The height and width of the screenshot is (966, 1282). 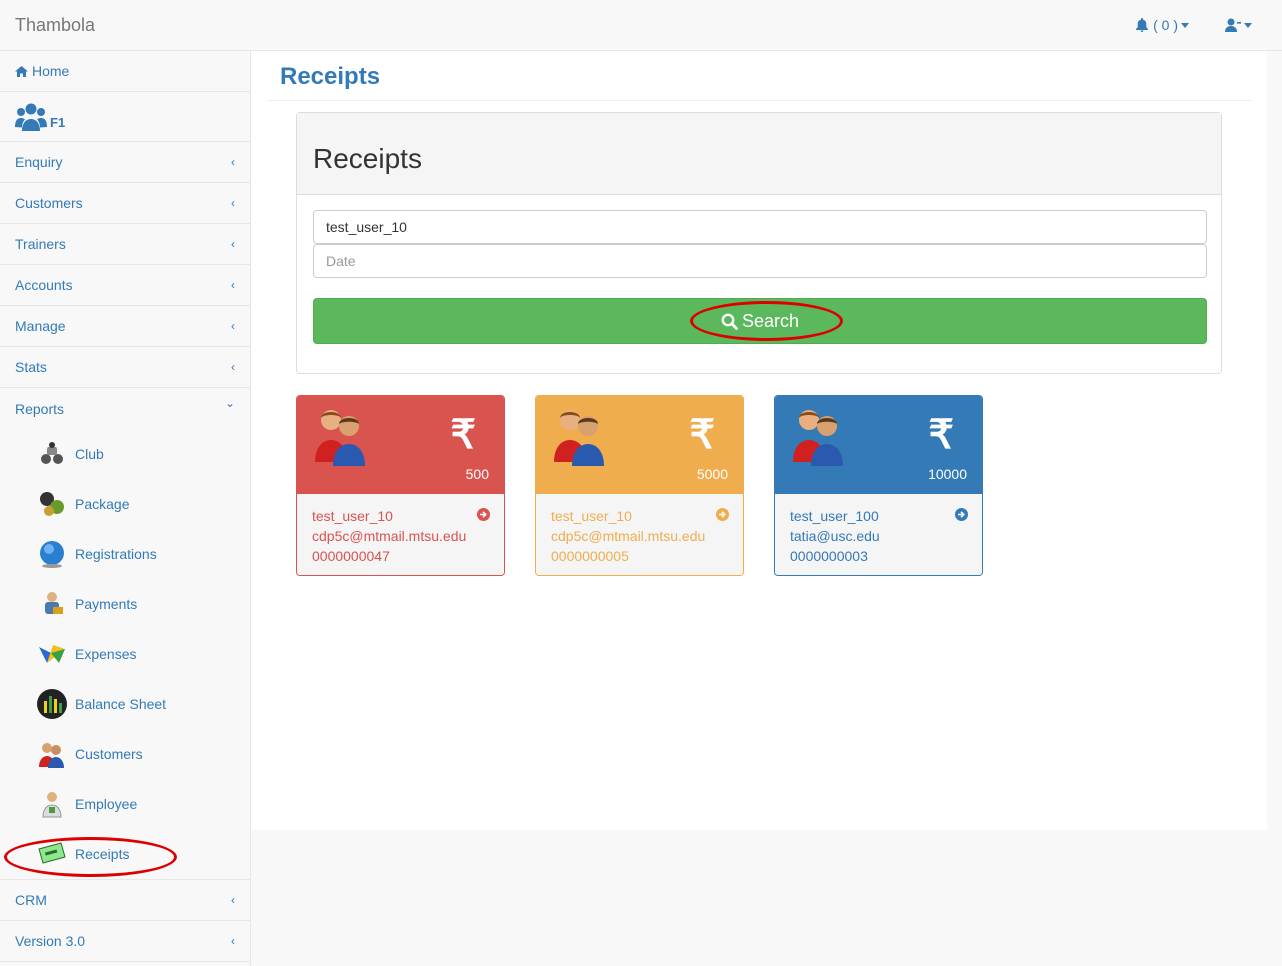 I want to click on page-title: Receipts, so click(x=330, y=76).